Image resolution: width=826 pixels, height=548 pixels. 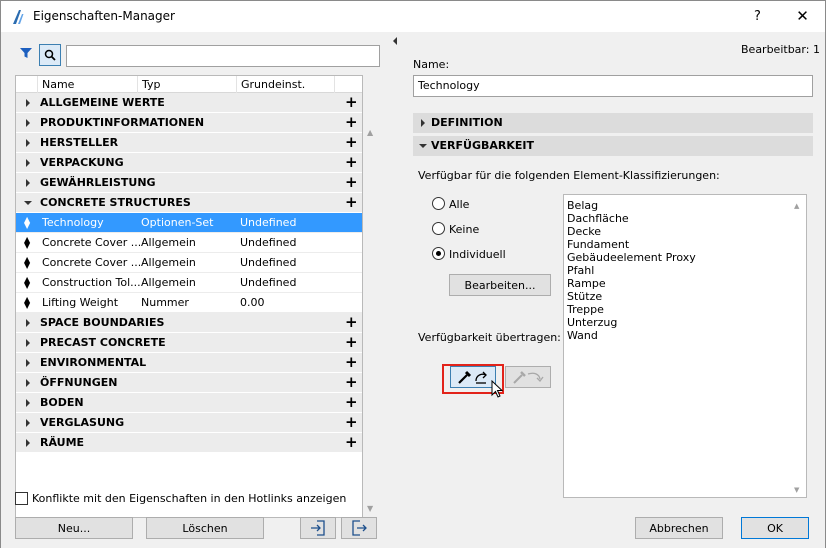 I want to click on table-row-group: ENVIRONMENTAL +, so click(x=189, y=363).